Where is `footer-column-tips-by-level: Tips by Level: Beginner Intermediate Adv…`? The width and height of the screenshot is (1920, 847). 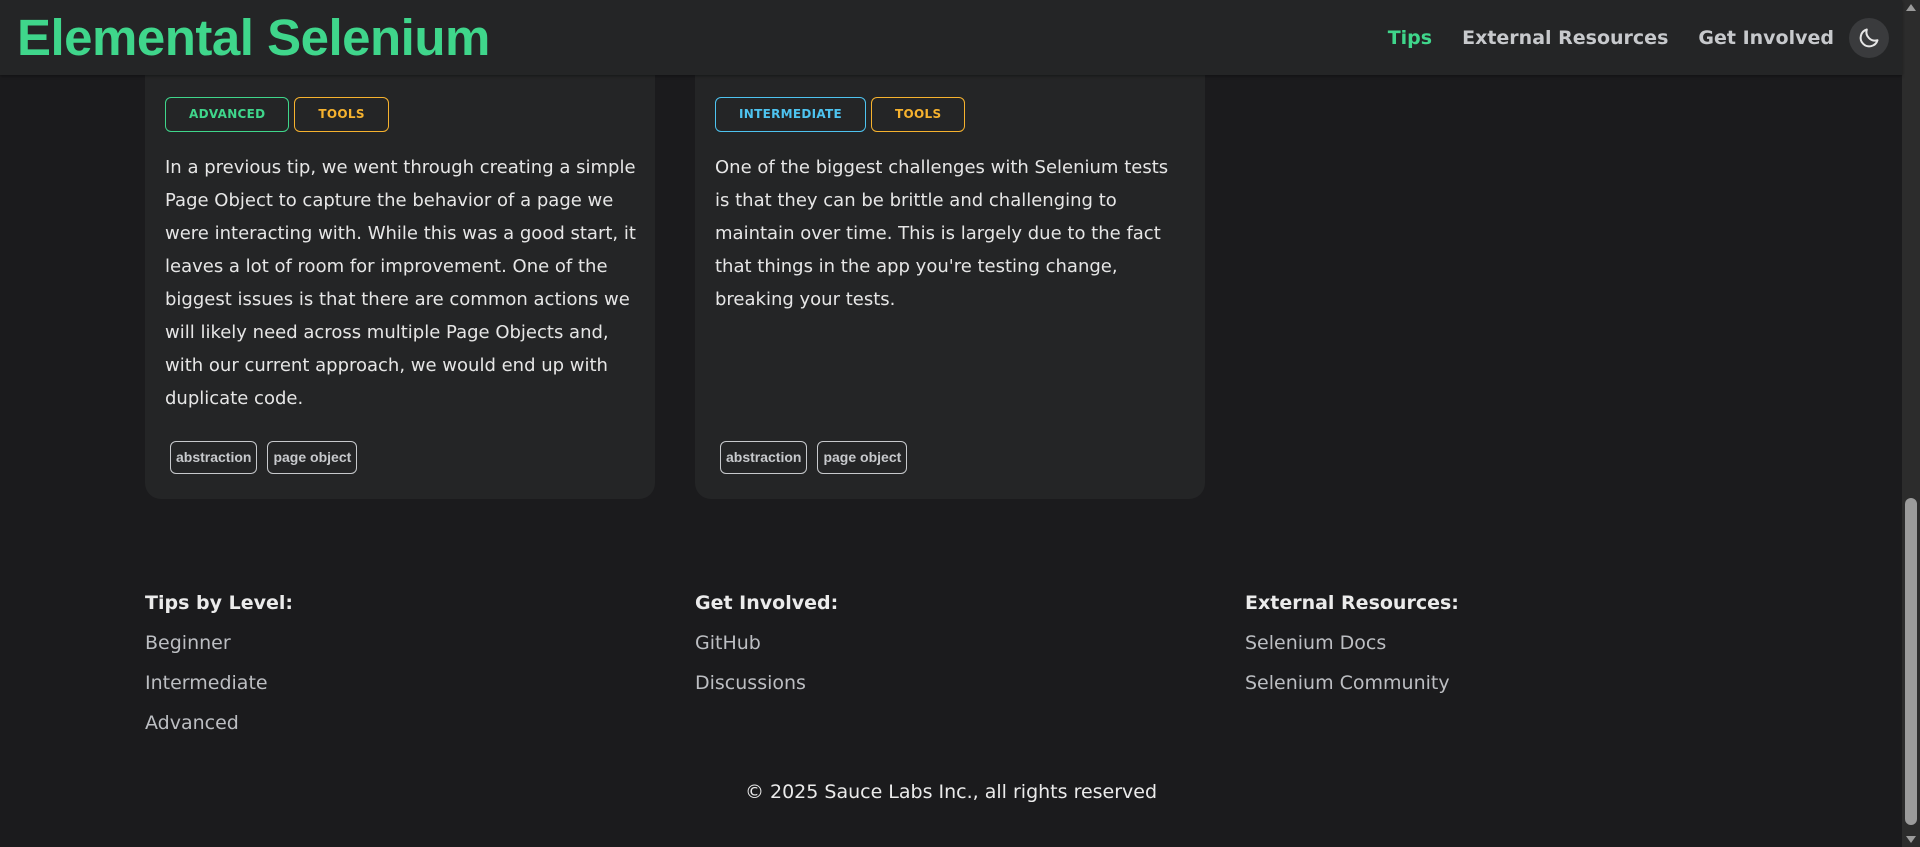 footer-column-tips-by-level: Tips by Level: Beginner Intermediate Adv… is located at coordinates (219, 670).